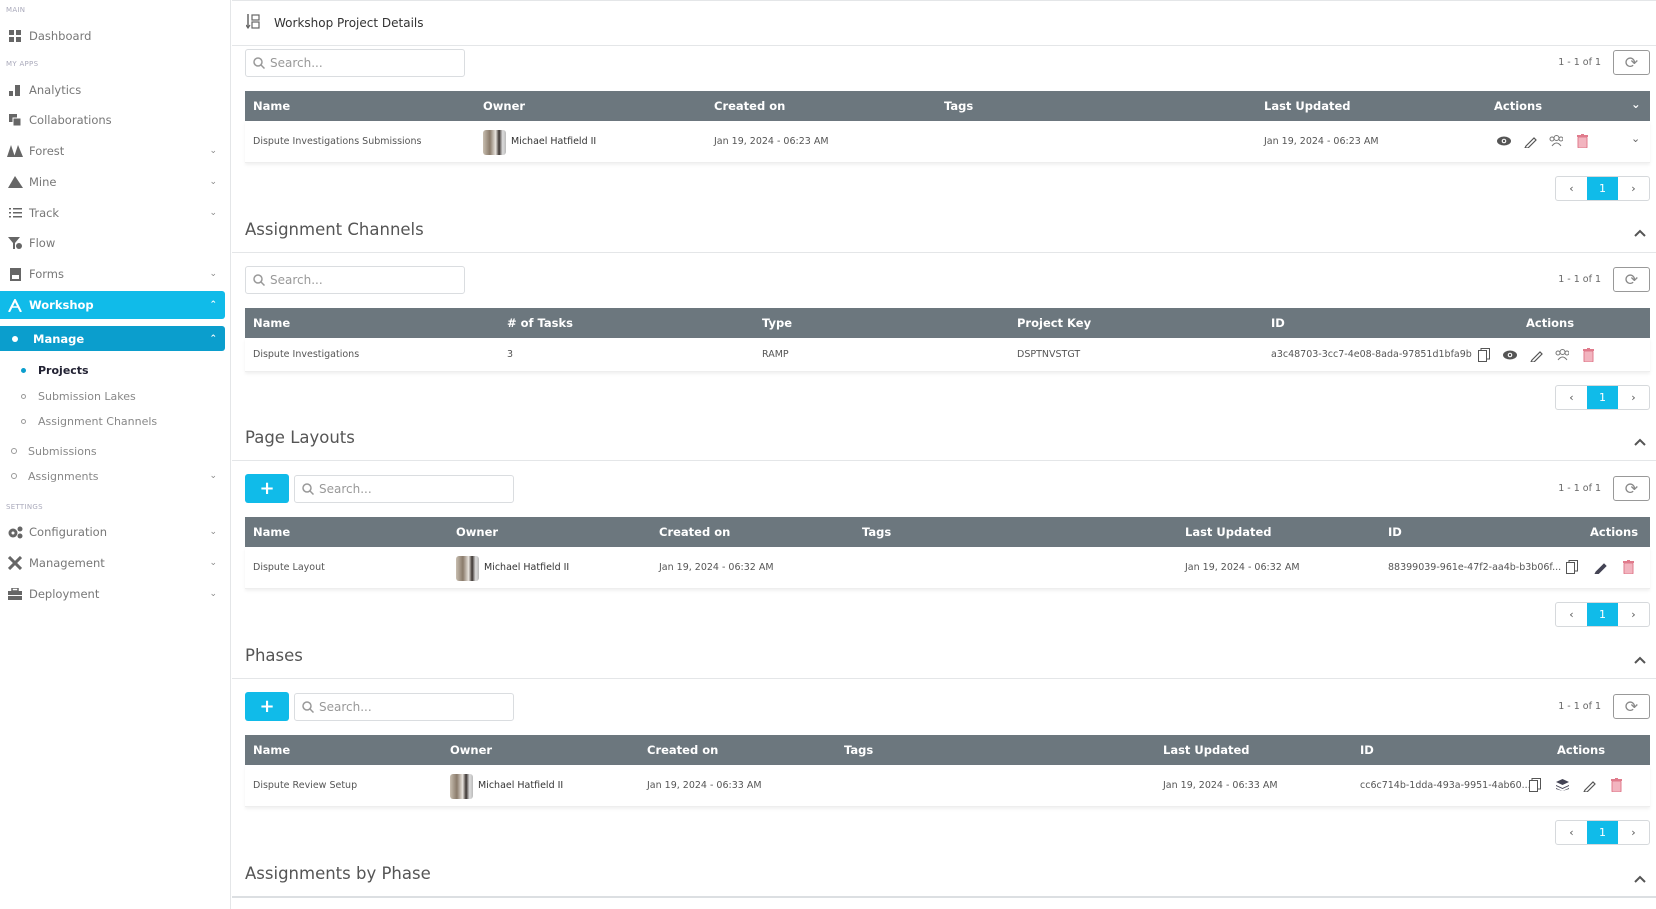  I want to click on sidebar-item-projects: Projects, so click(112, 370).